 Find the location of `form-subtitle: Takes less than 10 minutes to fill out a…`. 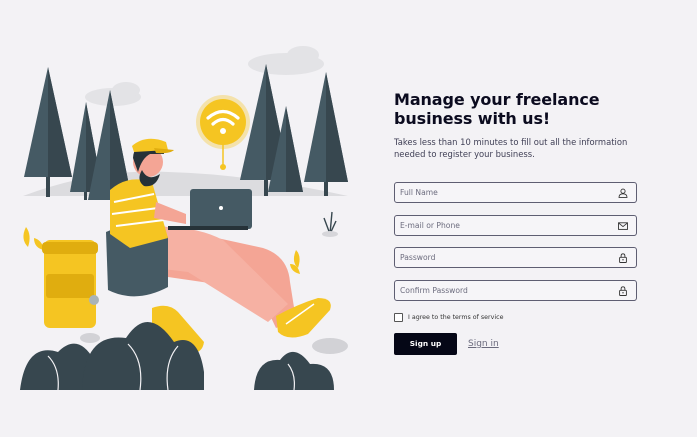

form-subtitle: Takes less than 10 minutes to fill out a… is located at coordinates (511, 148).